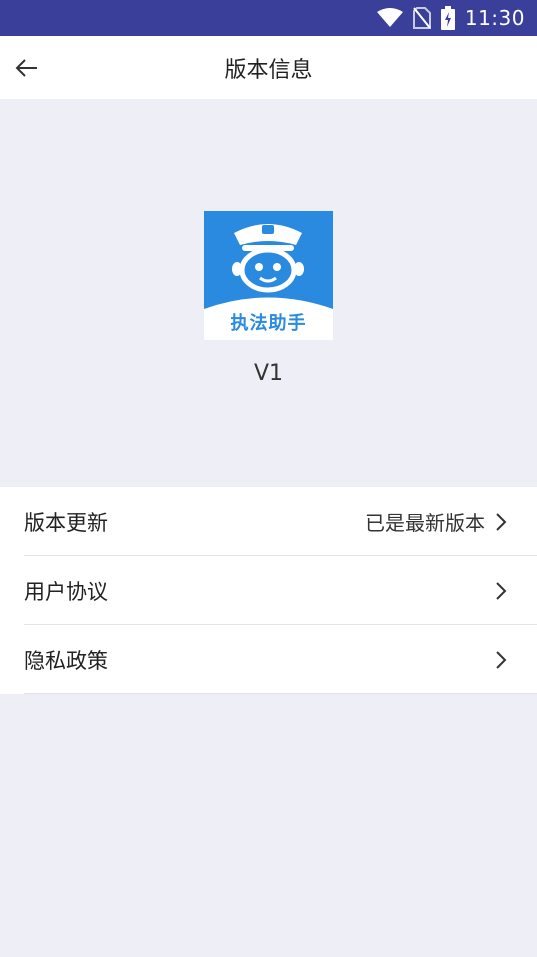 The width and height of the screenshot is (537, 957). I want to click on divider, so click(280, 693).